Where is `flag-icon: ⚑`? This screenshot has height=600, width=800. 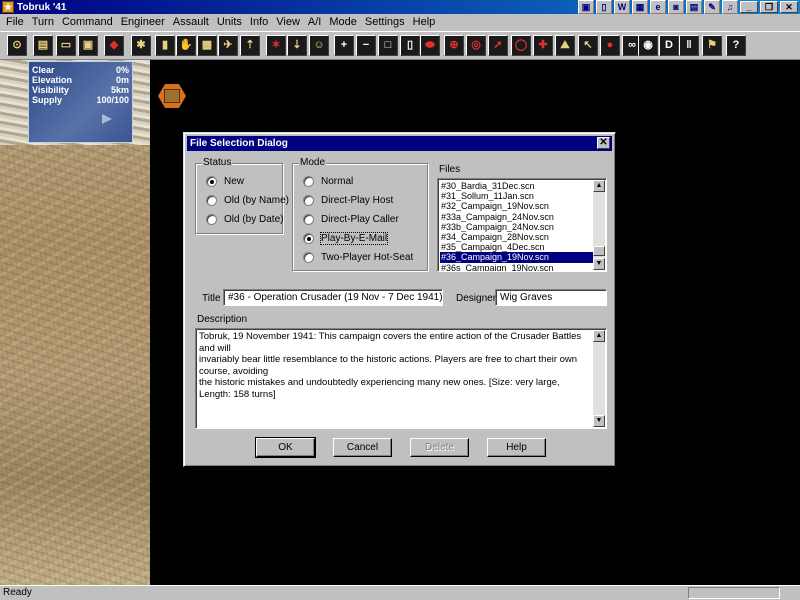 flag-icon: ⚑ is located at coordinates (712, 45).